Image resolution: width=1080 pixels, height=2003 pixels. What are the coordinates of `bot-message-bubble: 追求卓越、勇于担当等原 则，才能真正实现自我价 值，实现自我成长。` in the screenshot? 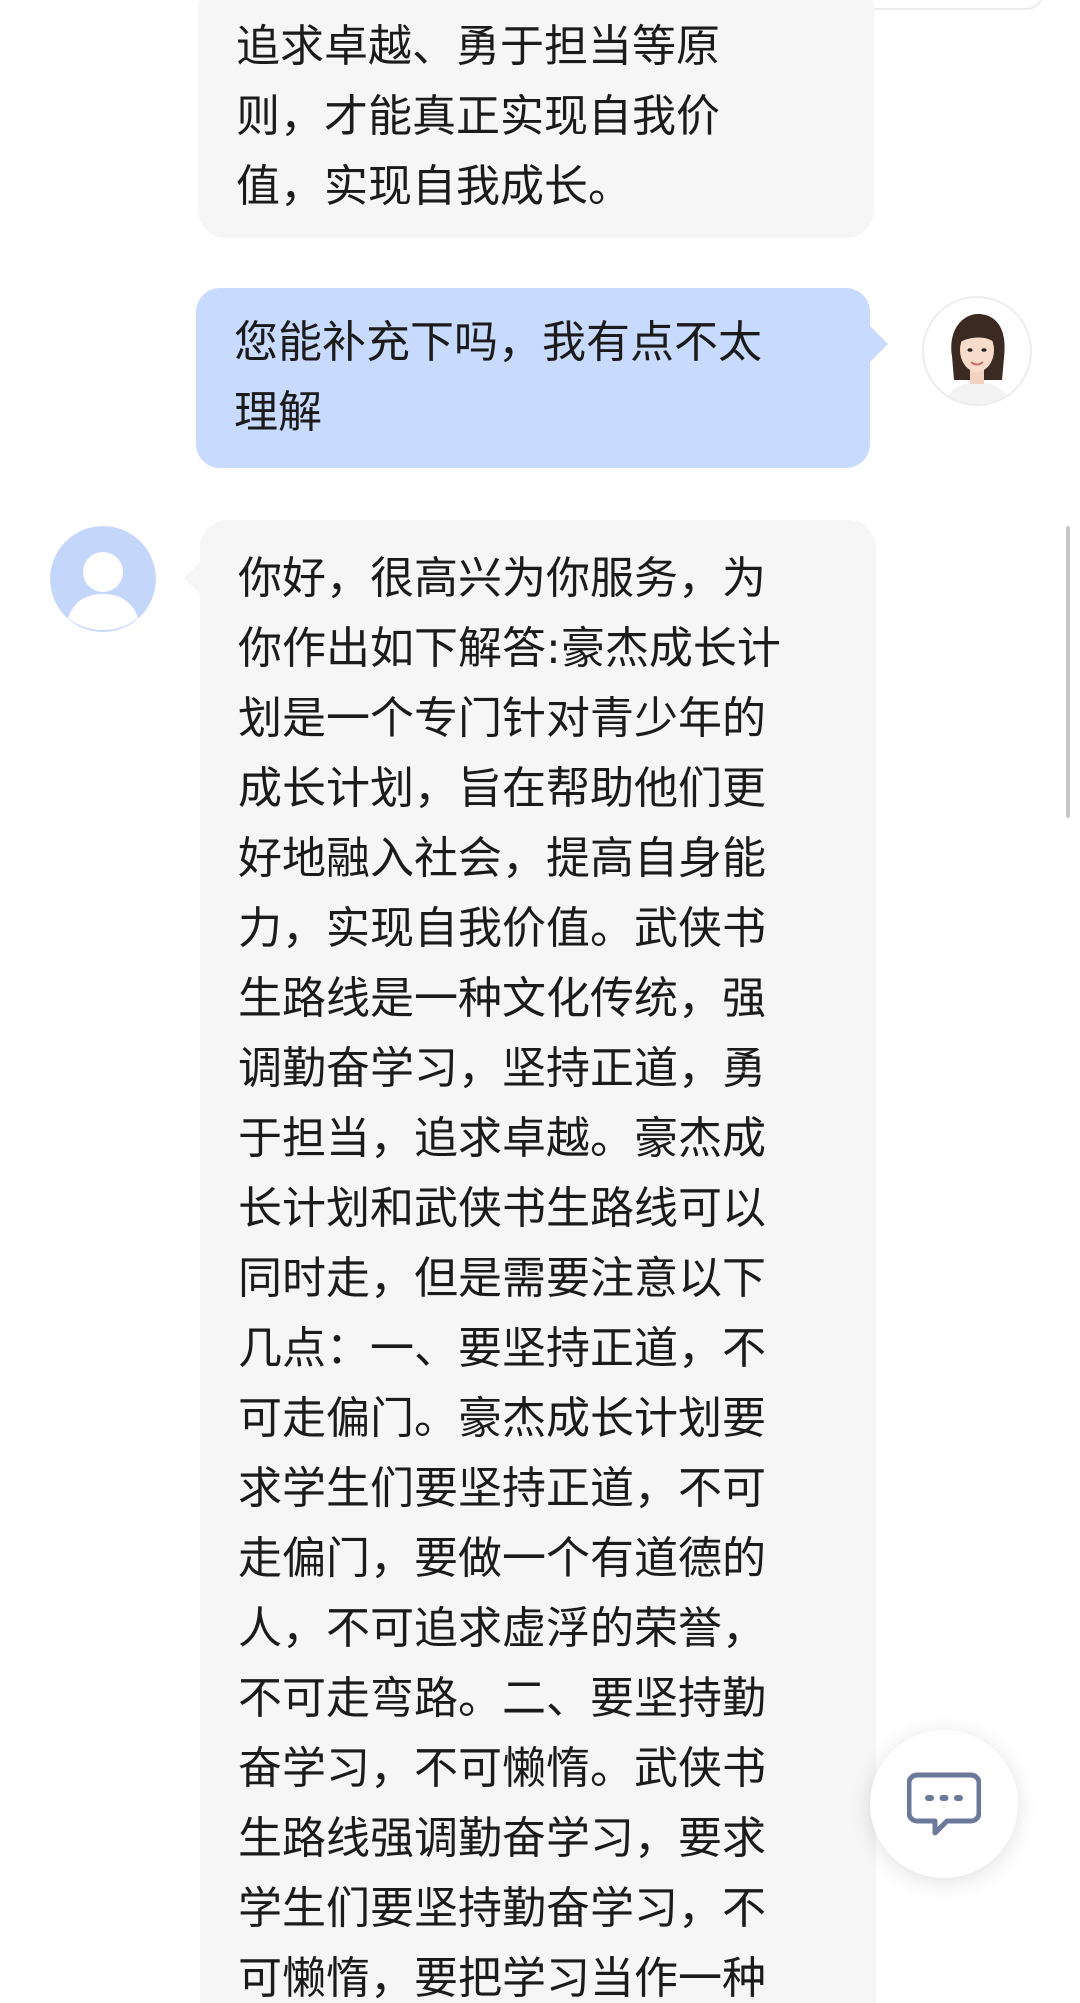 It's located at (536, 119).